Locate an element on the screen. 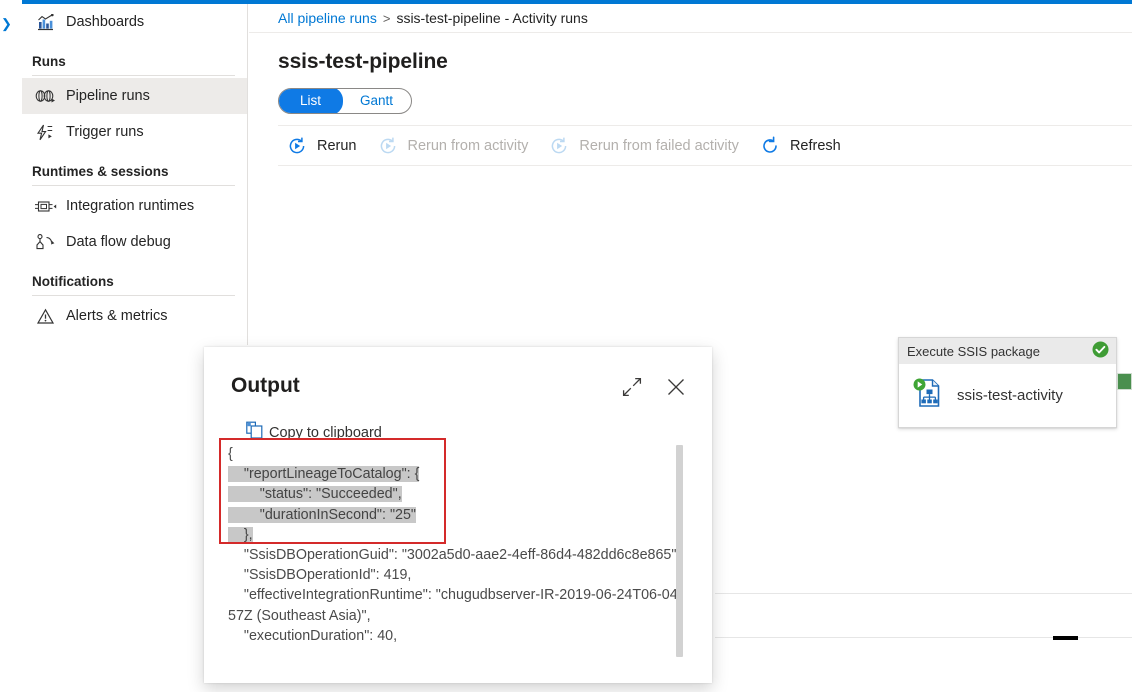 The width and height of the screenshot is (1132, 692). rerun-from-activity-button: Rerun from activity is located at coordinates (455, 146).